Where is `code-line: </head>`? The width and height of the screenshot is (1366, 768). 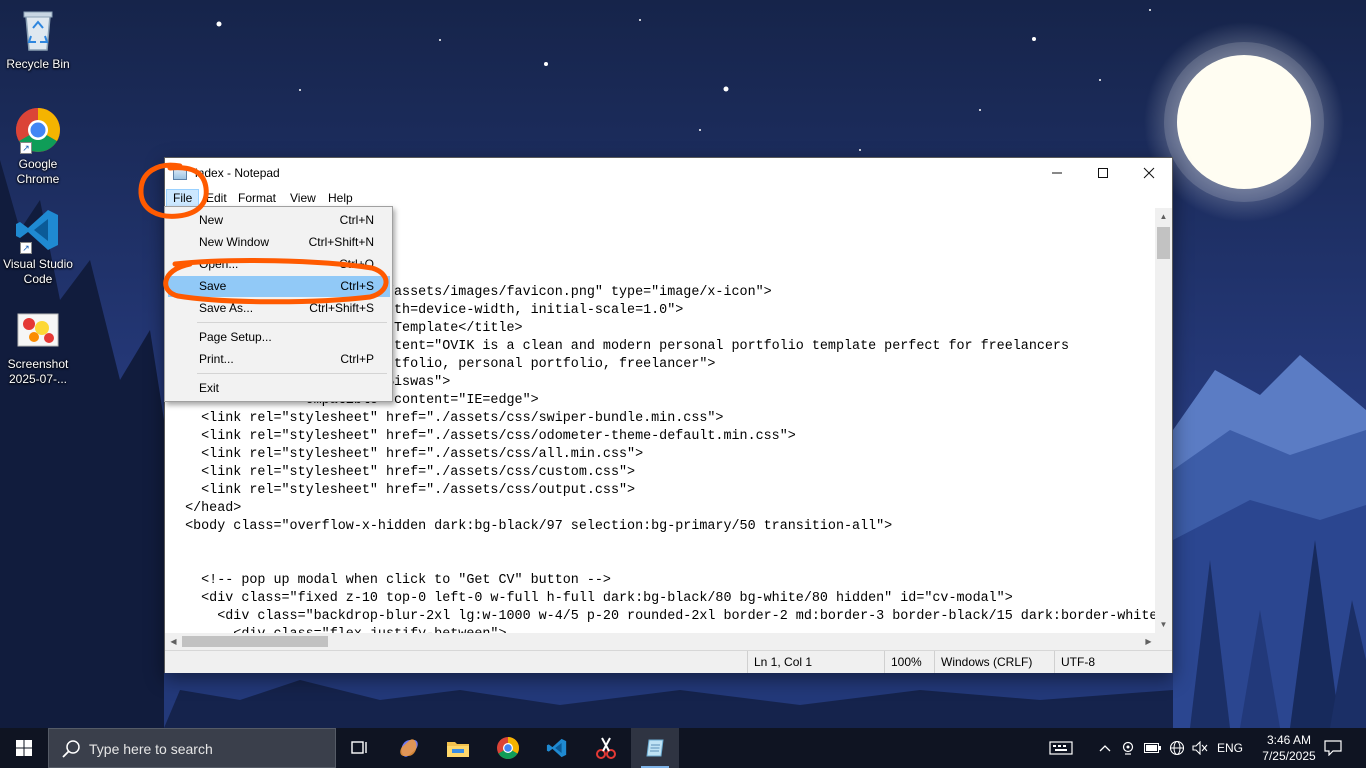
code-line: </head> is located at coordinates (205, 508).